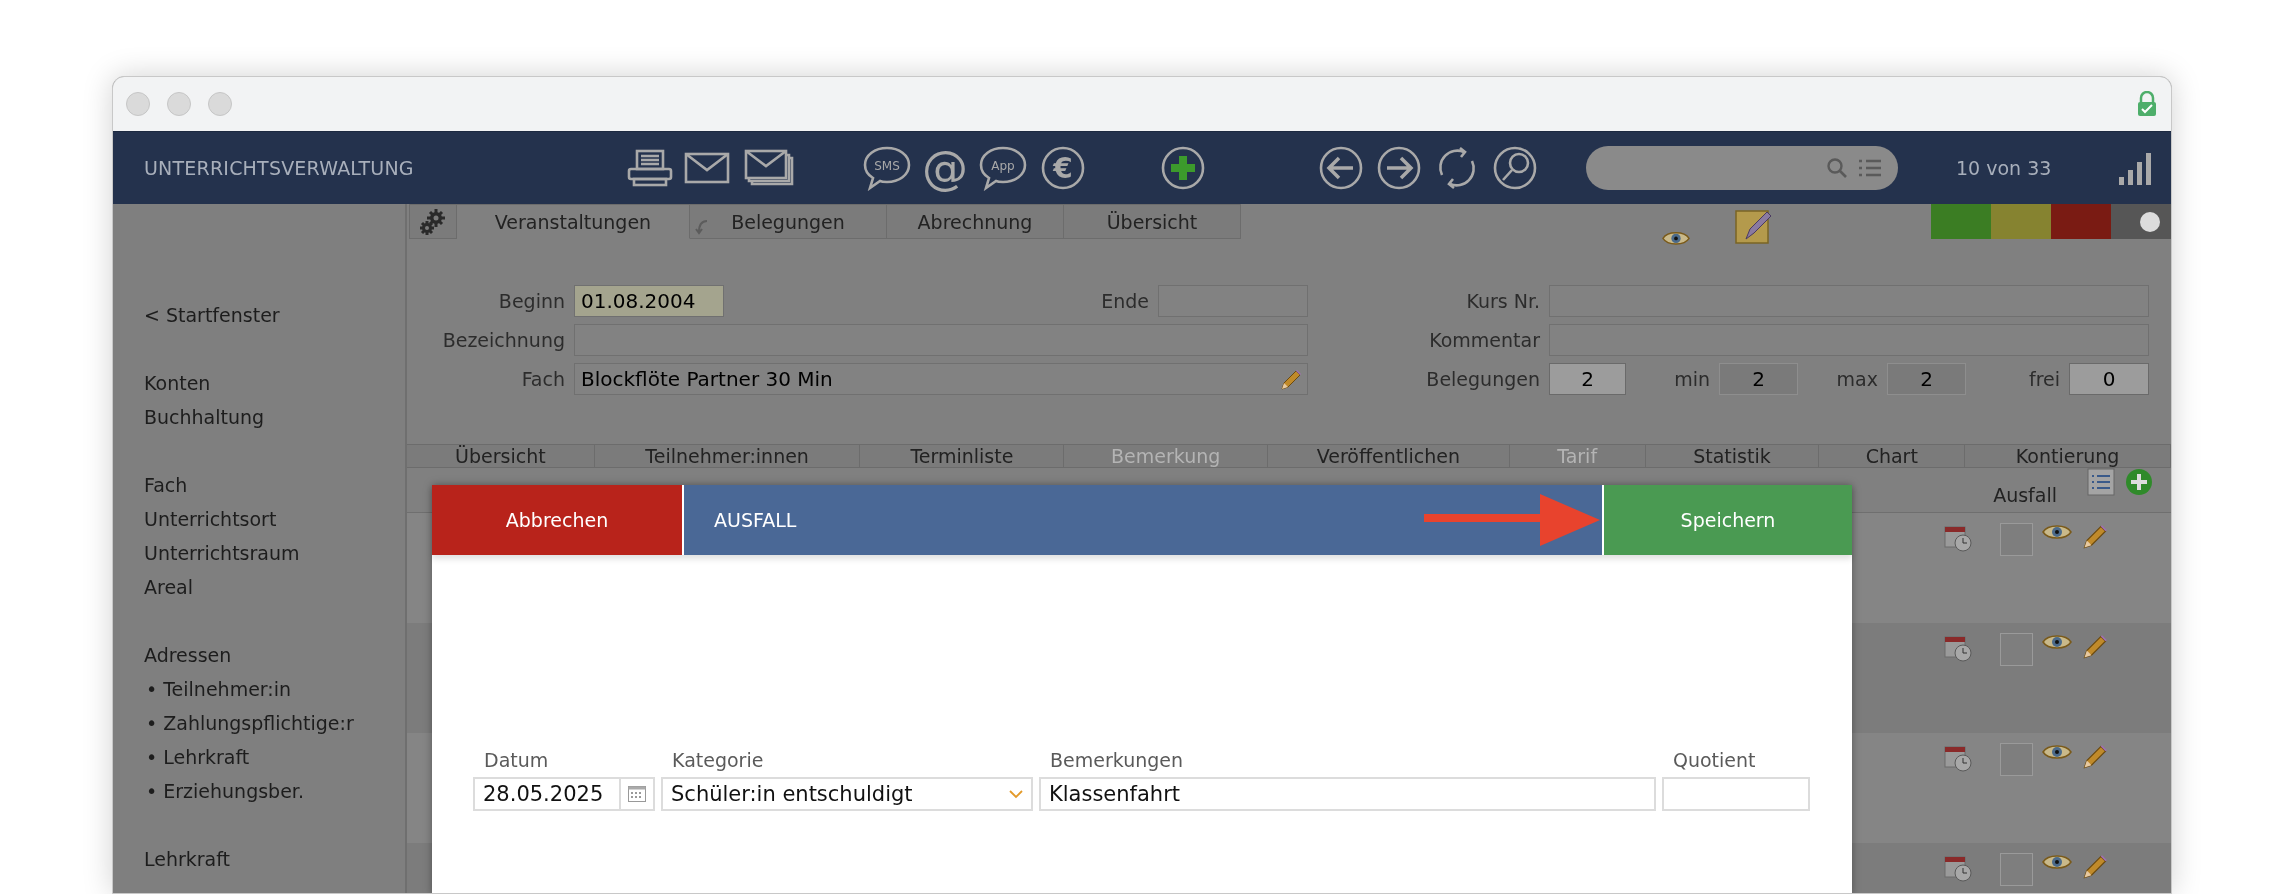 This screenshot has width=2284, height=894. Describe the element at coordinates (1347, 794) in the screenshot. I see `input-field: Klassenfahrt` at that location.